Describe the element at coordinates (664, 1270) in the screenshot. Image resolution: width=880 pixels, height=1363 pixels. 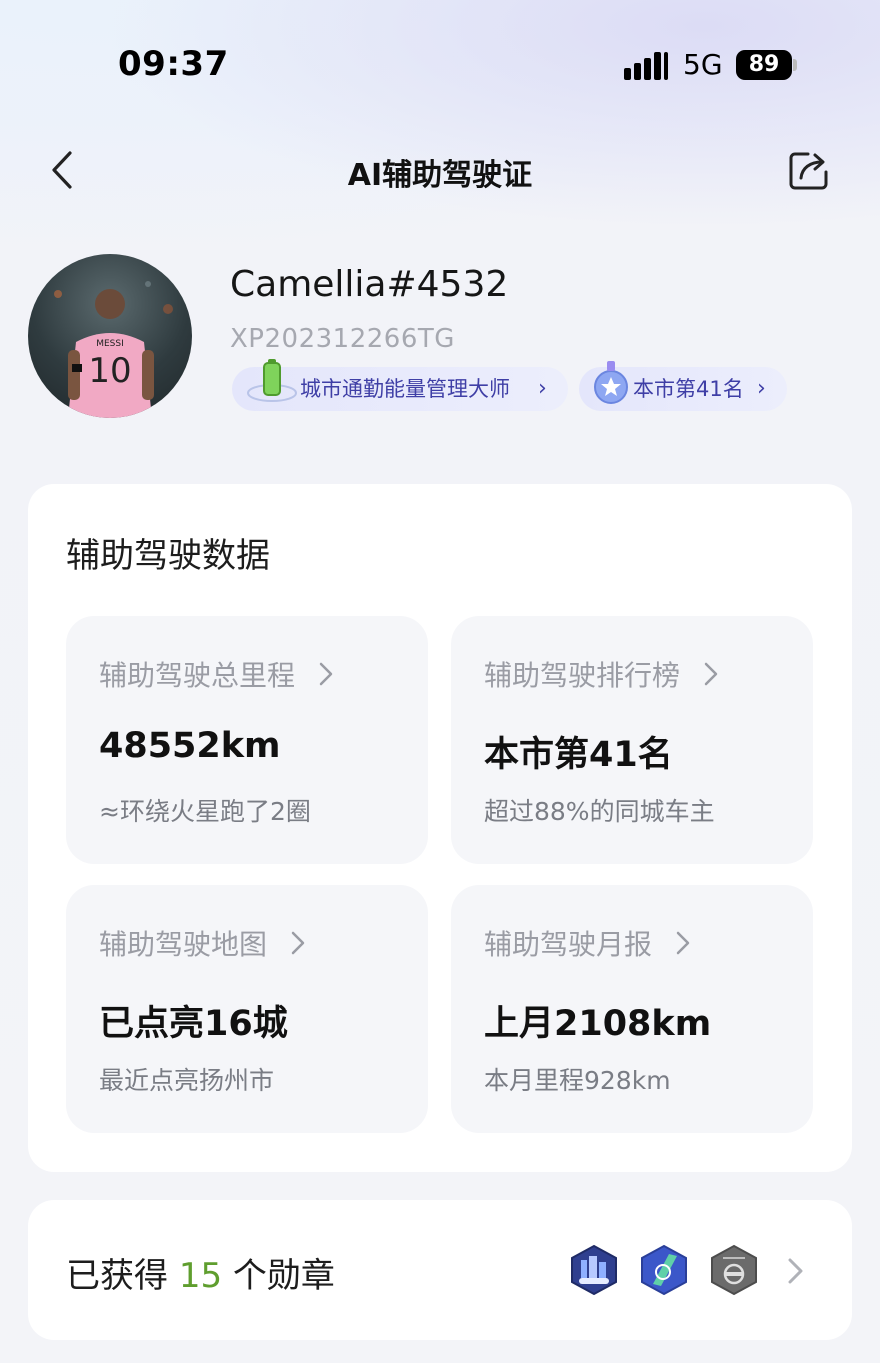
I see `road-badge-icon` at that location.